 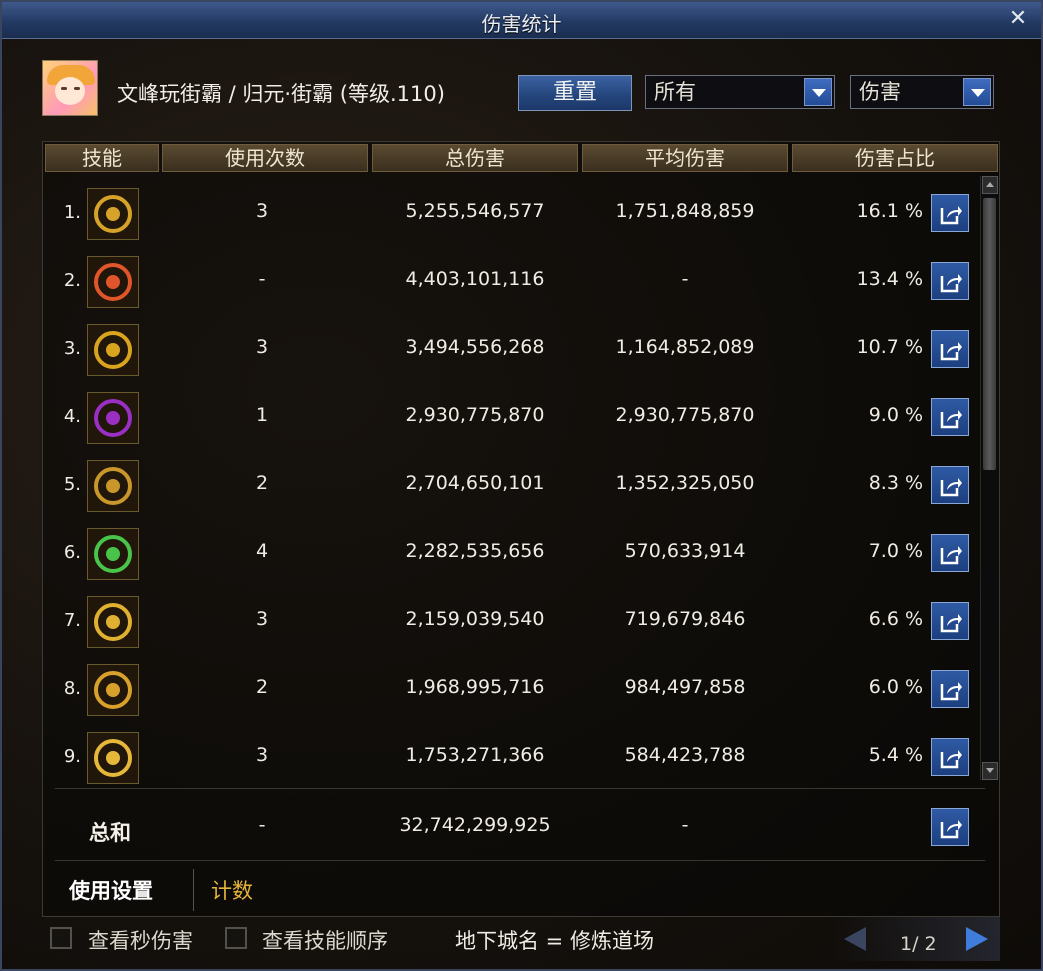 What do you see at coordinates (113, 622) in the screenshot?
I see `slash-skill-icon` at bounding box center [113, 622].